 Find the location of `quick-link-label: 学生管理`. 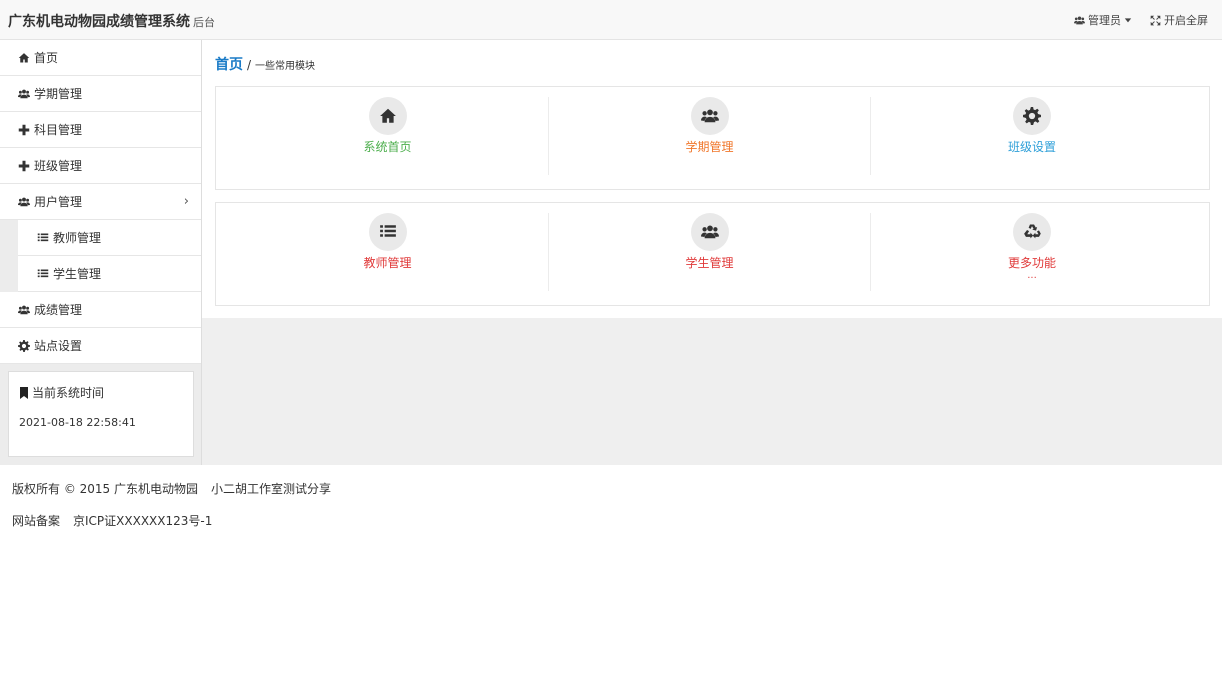

quick-link-label: 学生管理 is located at coordinates (709, 263).